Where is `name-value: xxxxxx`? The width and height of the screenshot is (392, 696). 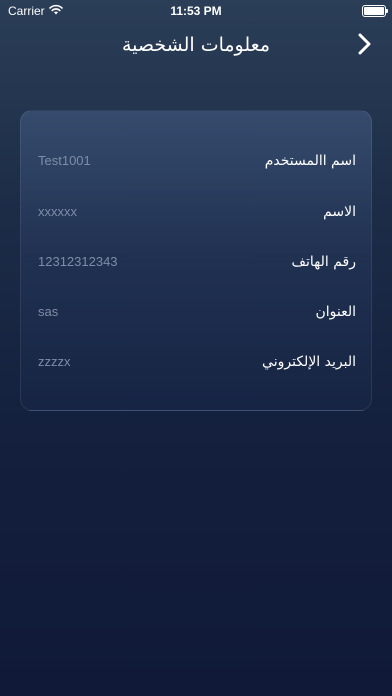 name-value: xxxxxx is located at coordinates (57, 211).